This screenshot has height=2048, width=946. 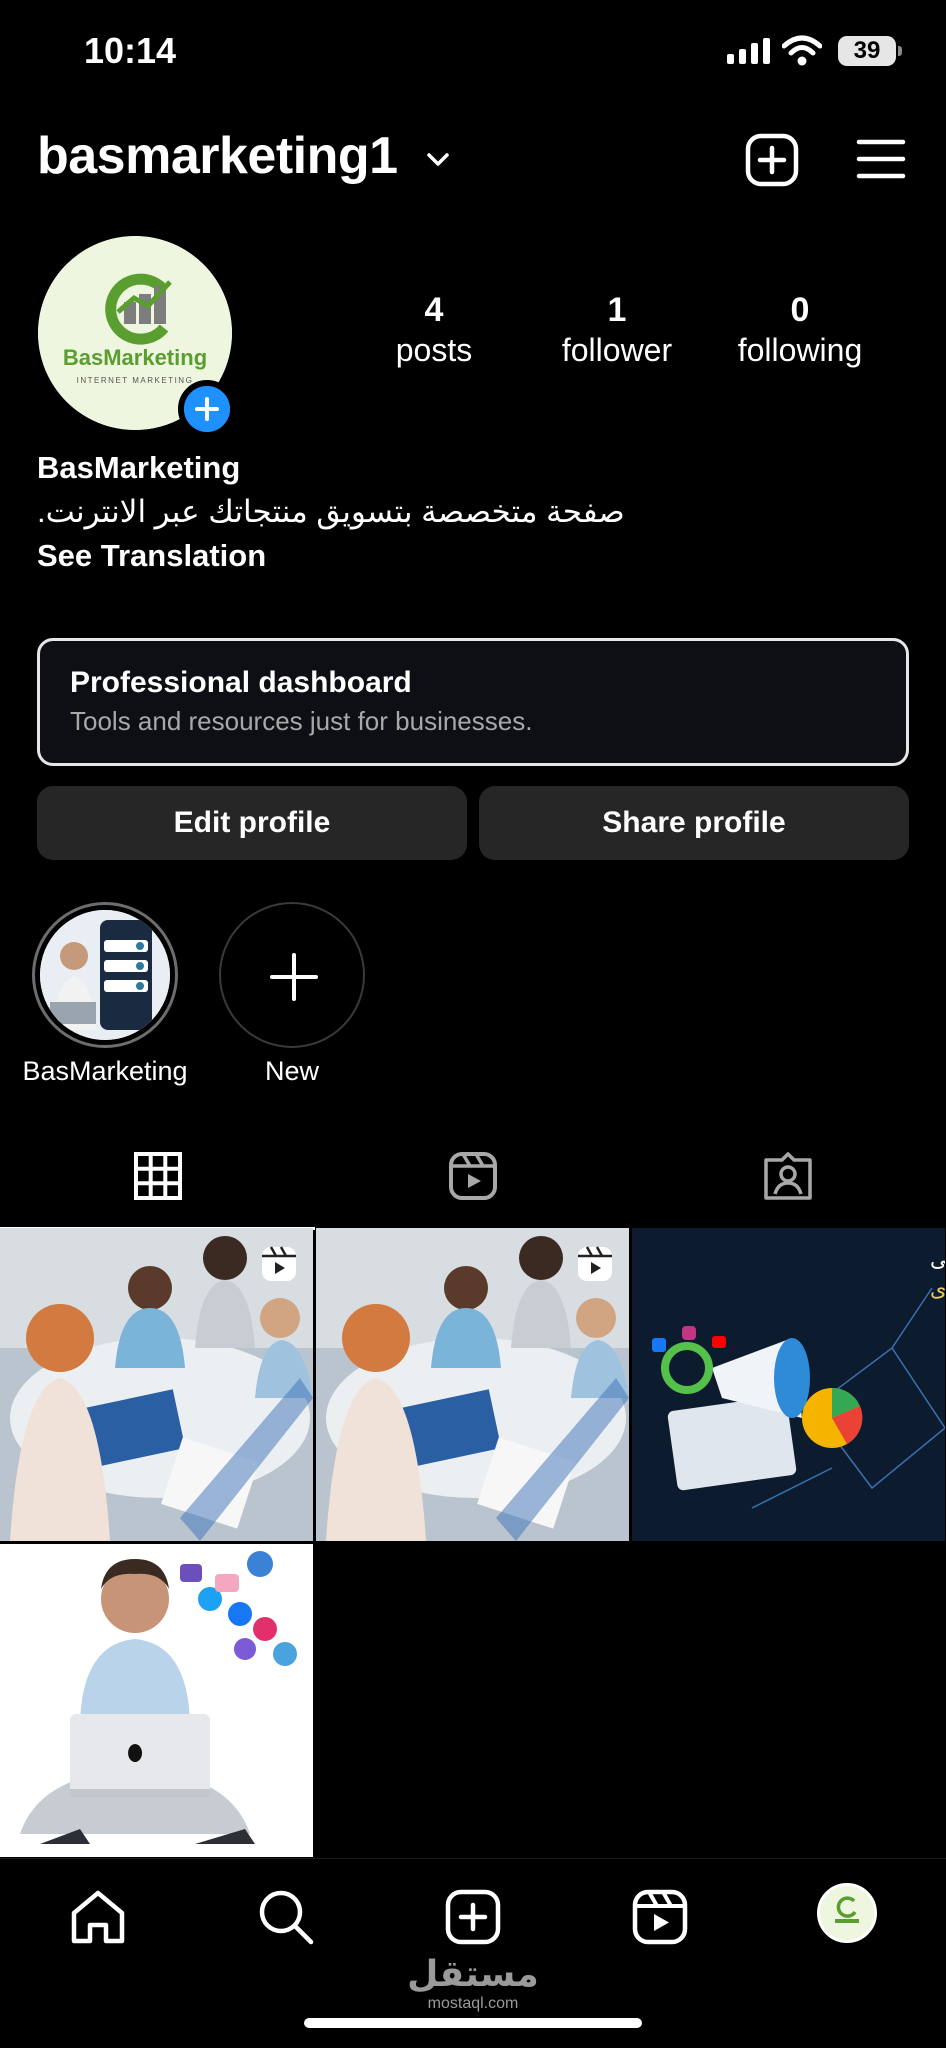 What do you see at coordinates (301, 721) in the screenshot?
I see `dashboard-subtitle: Tools and resources just for businesses.` at bounding box center [301, 721].